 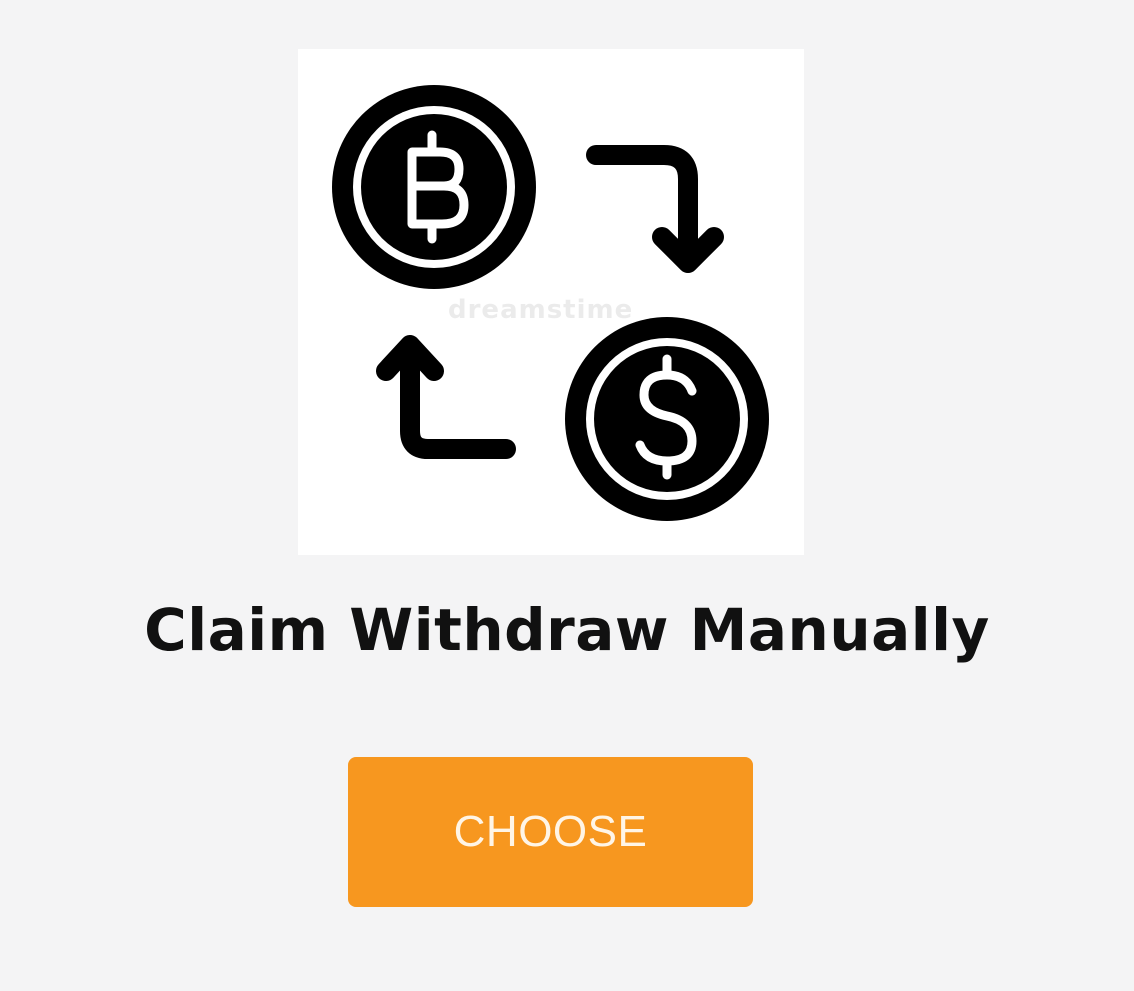 What do you see at coordinates (446, 397) in the screenshot?
I see `arrow-left-up-icon` at bounding box center [446, 397].